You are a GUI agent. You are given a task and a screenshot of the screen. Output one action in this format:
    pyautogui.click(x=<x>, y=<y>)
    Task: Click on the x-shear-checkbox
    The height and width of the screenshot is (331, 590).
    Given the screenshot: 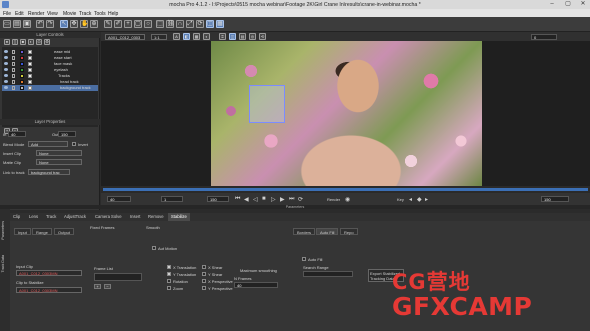 What is the action you would take?
    pyautogui.click(x=204, y=267)
    